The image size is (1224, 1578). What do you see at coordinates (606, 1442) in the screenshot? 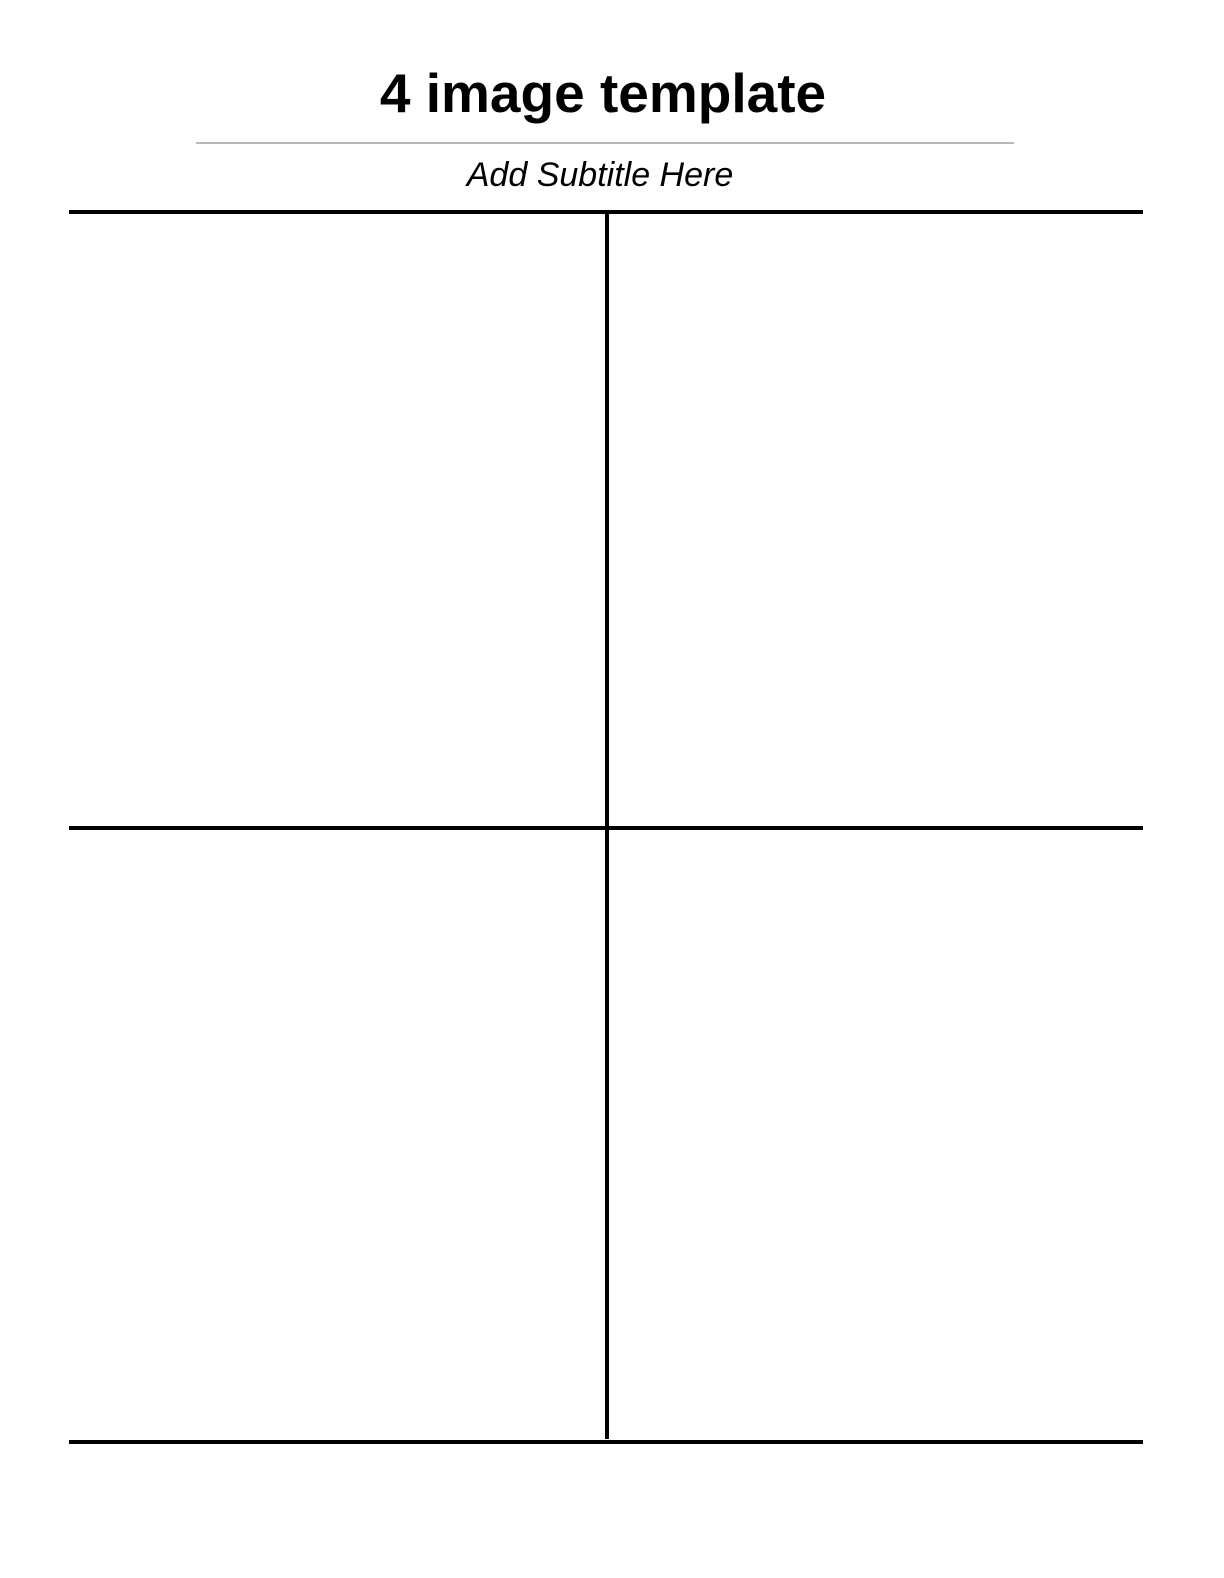
I see `grid-bottom-border` at bounding box center [606, 1442].